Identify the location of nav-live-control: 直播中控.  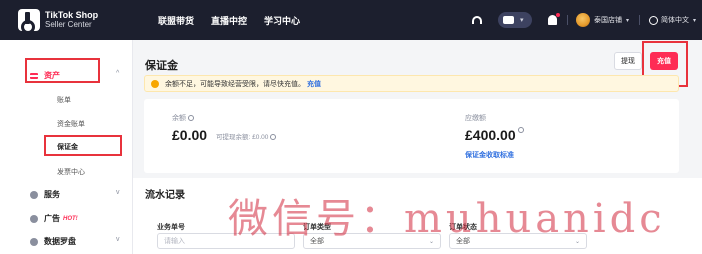
(229, 20).